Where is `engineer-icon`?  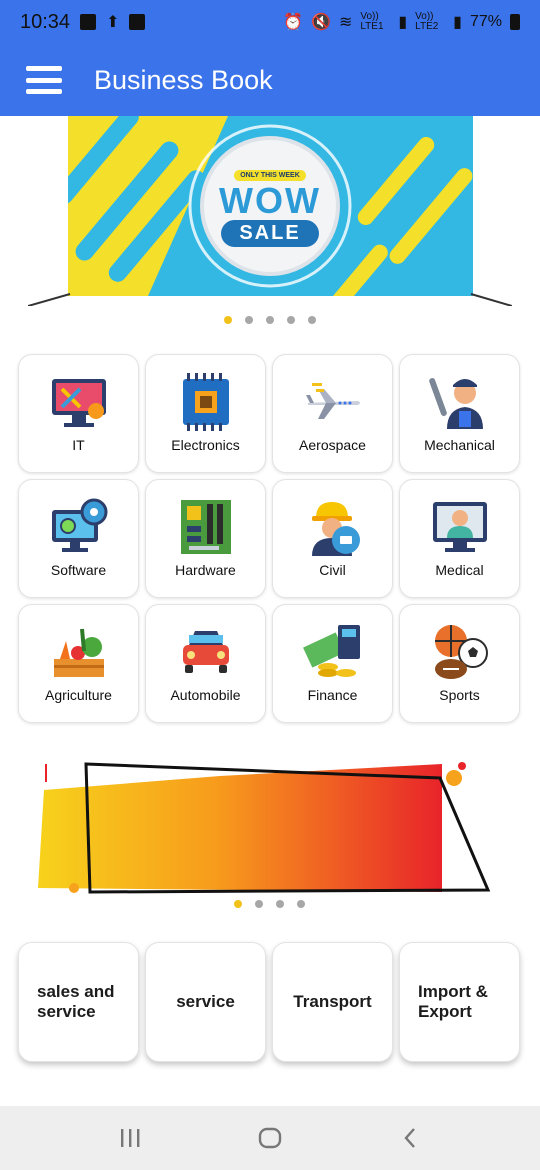
engineer-icon is located at coordinates (333, 527).